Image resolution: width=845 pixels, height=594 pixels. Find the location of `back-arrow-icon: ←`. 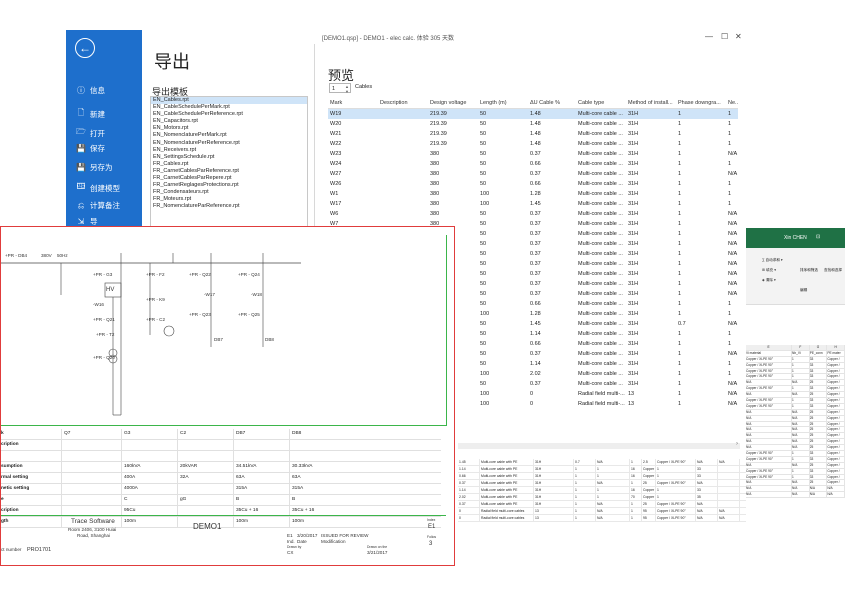

back-arrow-icon: ← is located at coordinates (85, 48).